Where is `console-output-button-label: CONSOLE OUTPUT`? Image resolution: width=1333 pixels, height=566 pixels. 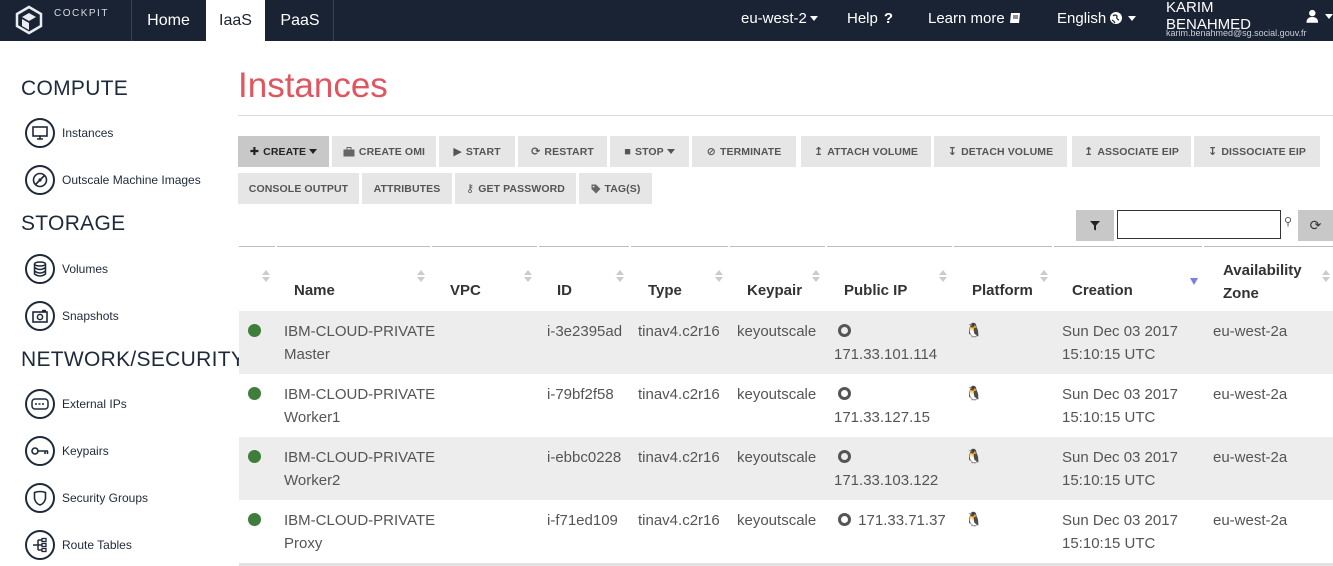
console-output-button-label: CONSOLE OUTPUT is located at coordinates (298, 188).